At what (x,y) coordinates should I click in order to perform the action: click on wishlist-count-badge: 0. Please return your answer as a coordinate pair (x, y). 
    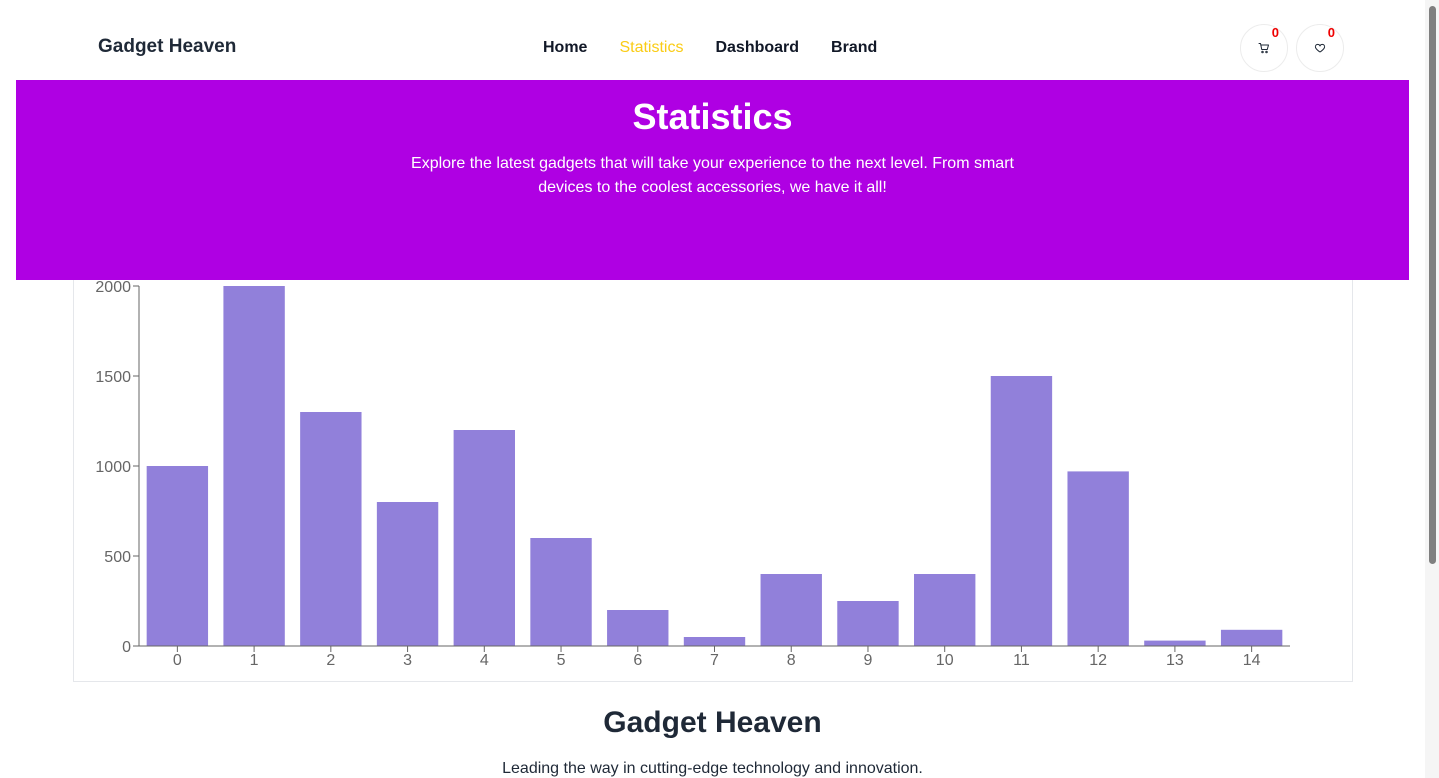
    Looking at the image, I should click on (1331, 32).